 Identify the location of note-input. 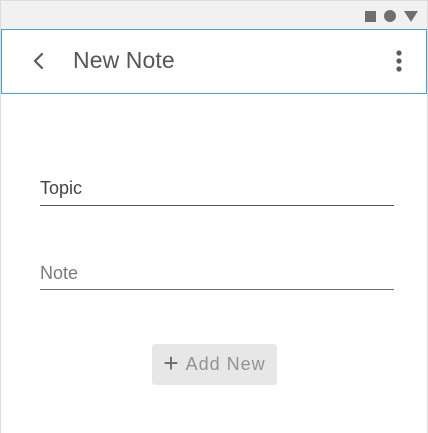
(217, 274).